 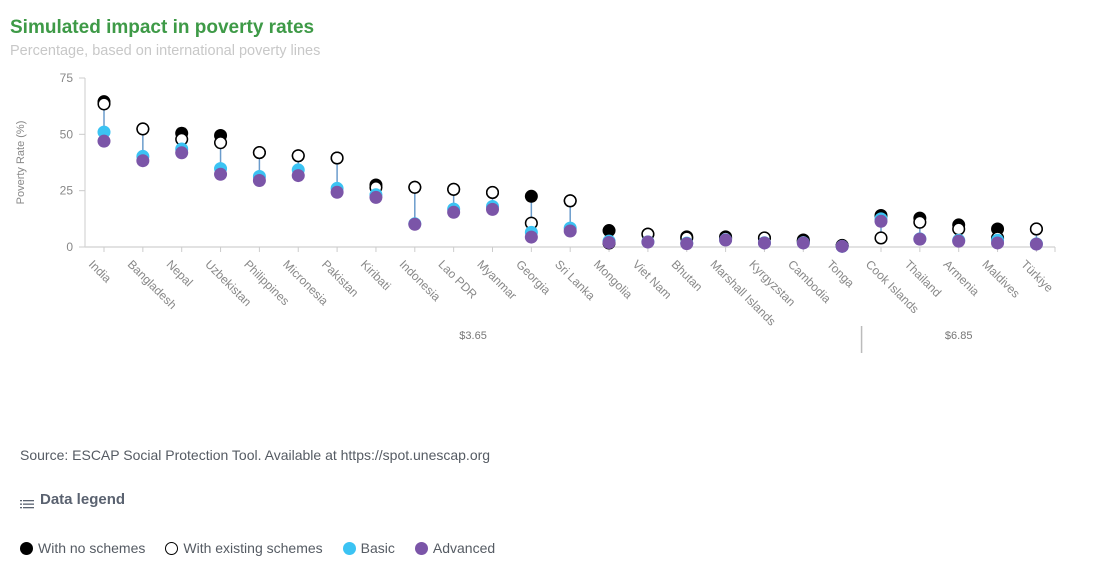 What do you see at coordinates (376, 275) in the screenshot?
I see `x-tick-label: Kiribati` at bounding box center [376, 275].